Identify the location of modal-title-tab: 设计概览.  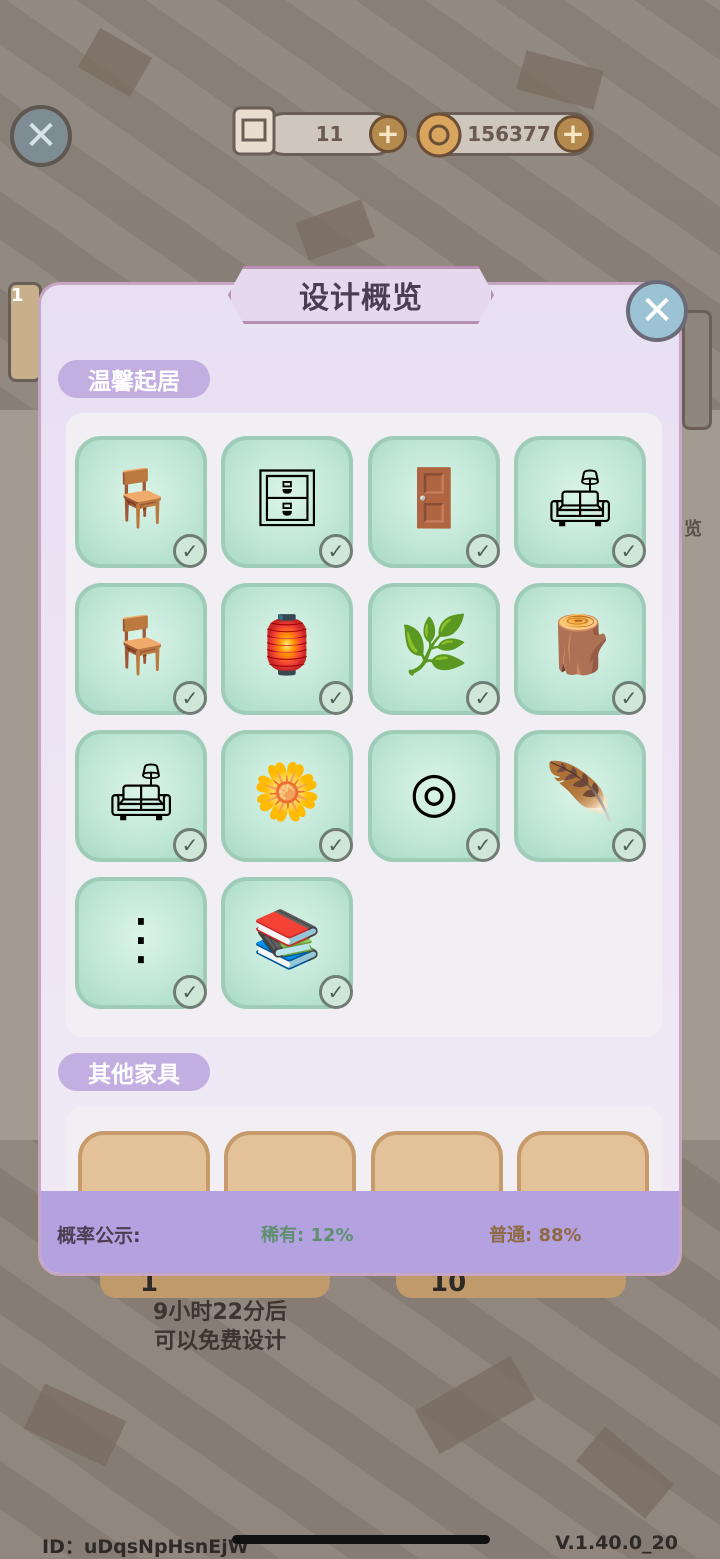
(361, 295).